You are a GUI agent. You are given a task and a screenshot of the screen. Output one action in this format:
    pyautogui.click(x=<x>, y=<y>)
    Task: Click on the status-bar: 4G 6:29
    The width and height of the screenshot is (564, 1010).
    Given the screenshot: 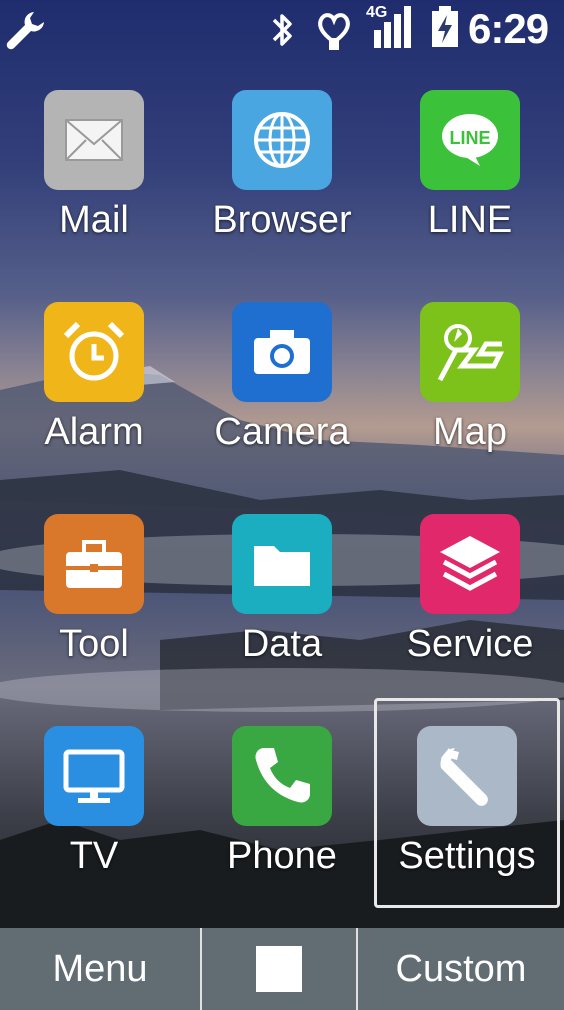 What is the action you would take?
    pyautogui.click(x=282, y=30)
    